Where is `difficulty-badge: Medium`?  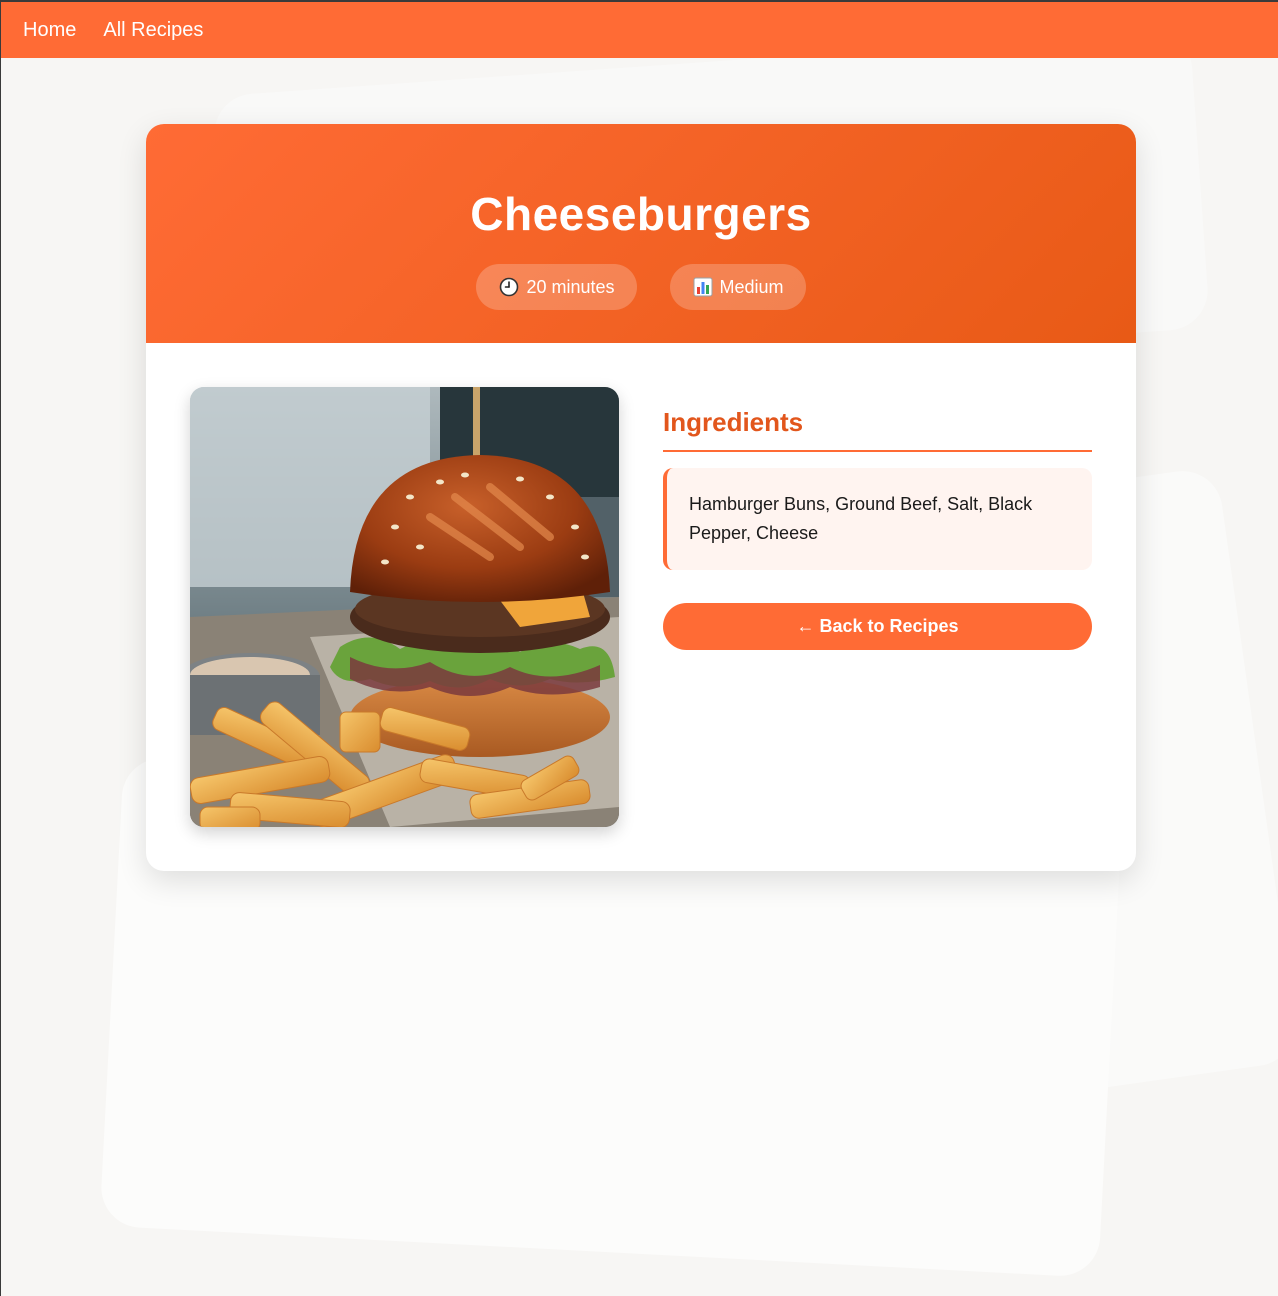
difficulty-badge: Medium is located at coordinates (737, 287).